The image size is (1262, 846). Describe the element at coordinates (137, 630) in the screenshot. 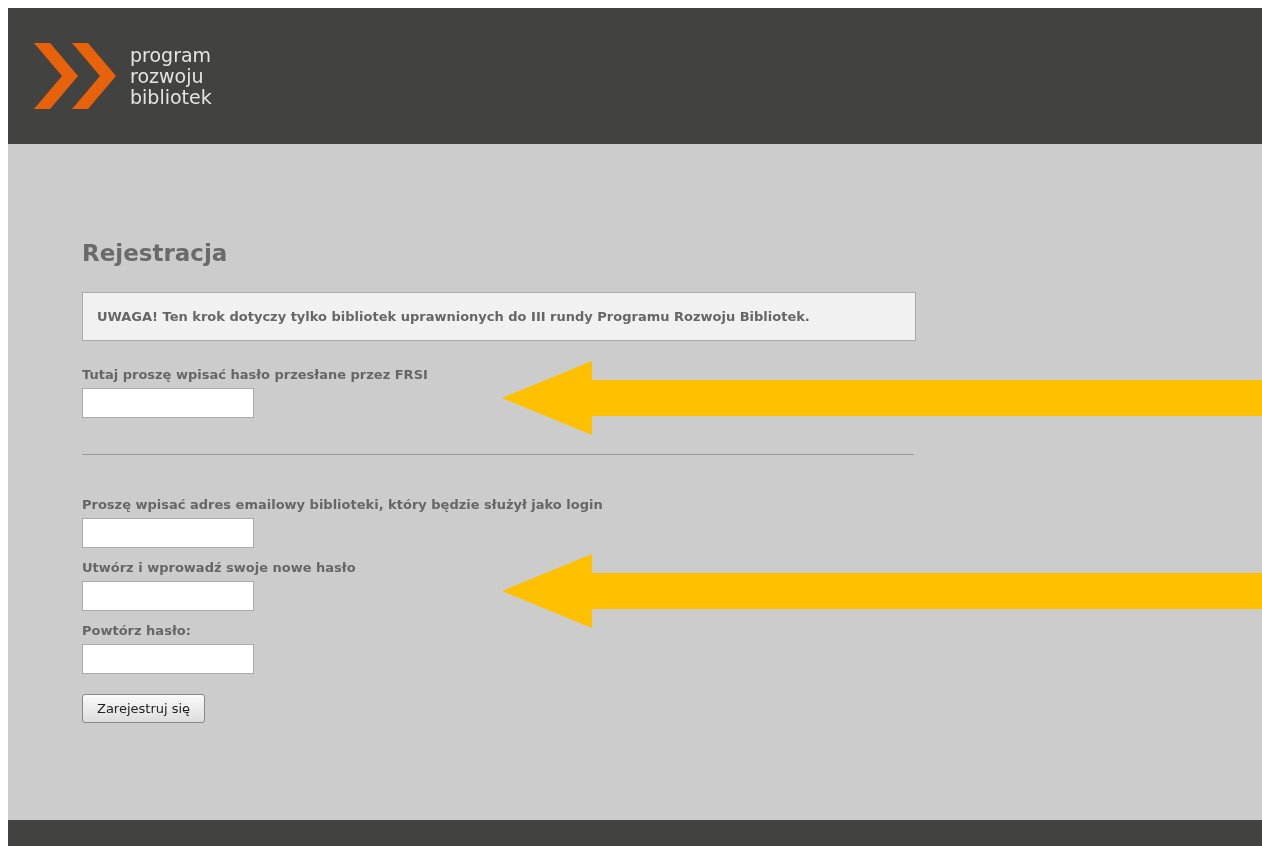

I see `field-label: Powtórz hasło:` at that location.